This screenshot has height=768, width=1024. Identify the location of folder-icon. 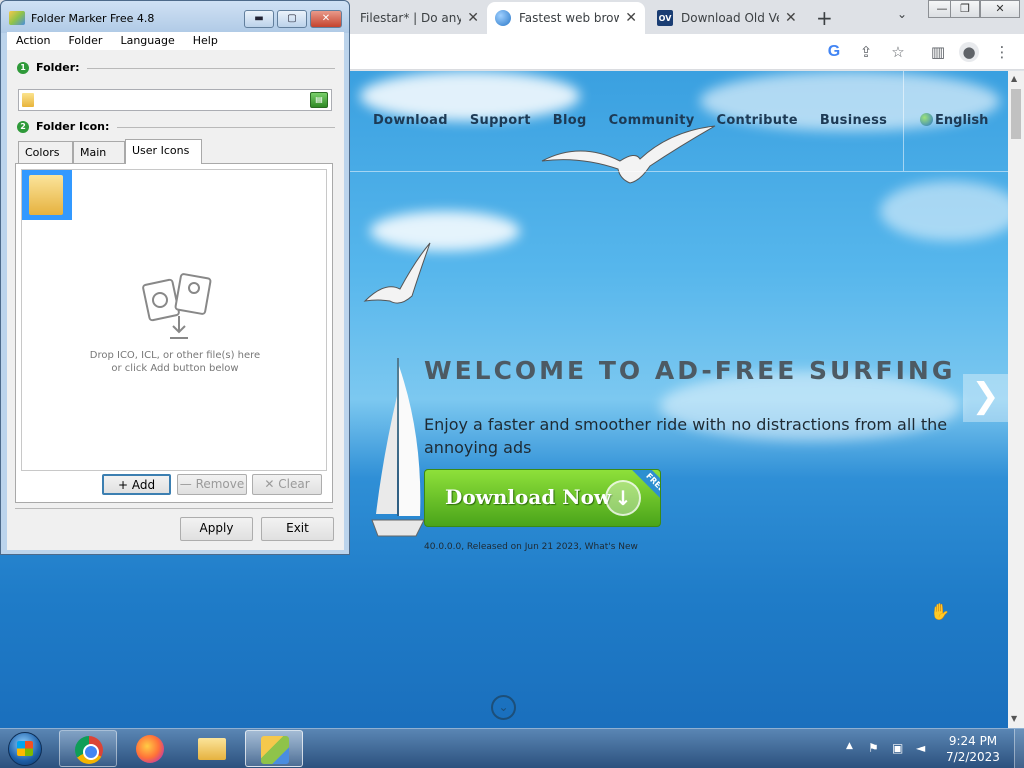
(46, 195).